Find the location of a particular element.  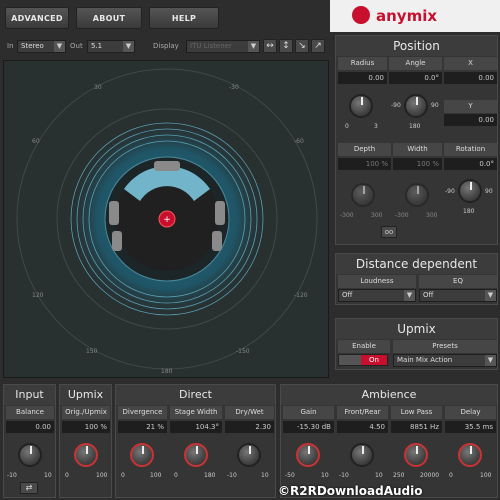

delay-value: 35.5 ms is located at coordinates (470, 427).